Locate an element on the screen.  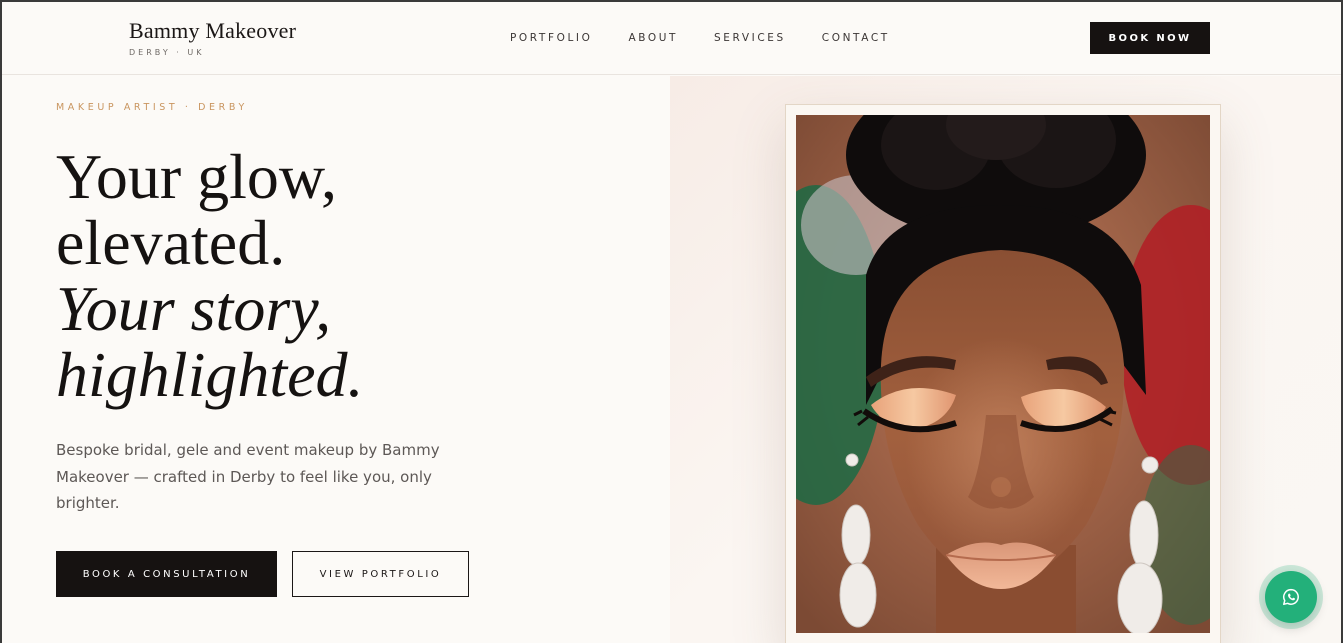
brand-logo: Bammy Makeover DERBY · UK is located at coordinates (212, 37).